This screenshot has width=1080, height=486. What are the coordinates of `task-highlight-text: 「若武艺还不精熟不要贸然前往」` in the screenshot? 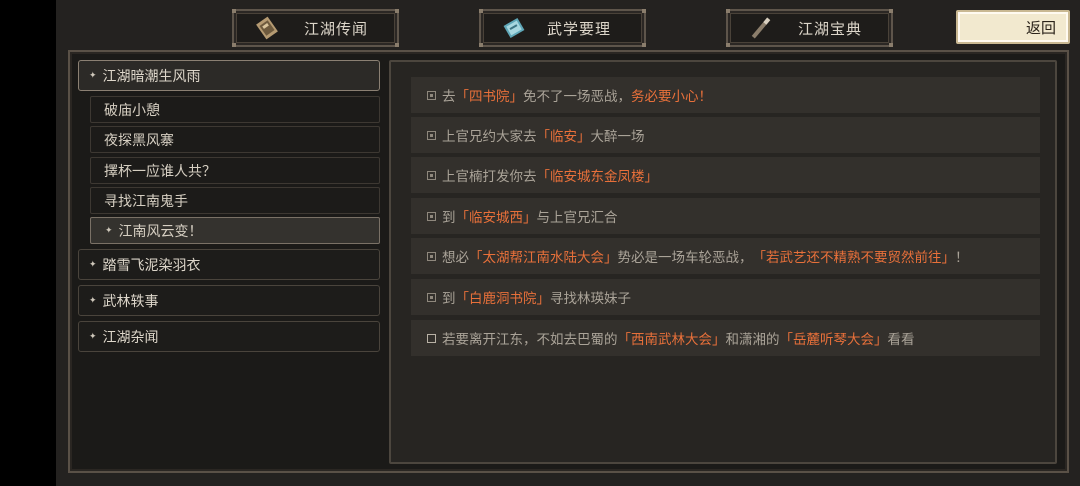 It's located at (854, 258).